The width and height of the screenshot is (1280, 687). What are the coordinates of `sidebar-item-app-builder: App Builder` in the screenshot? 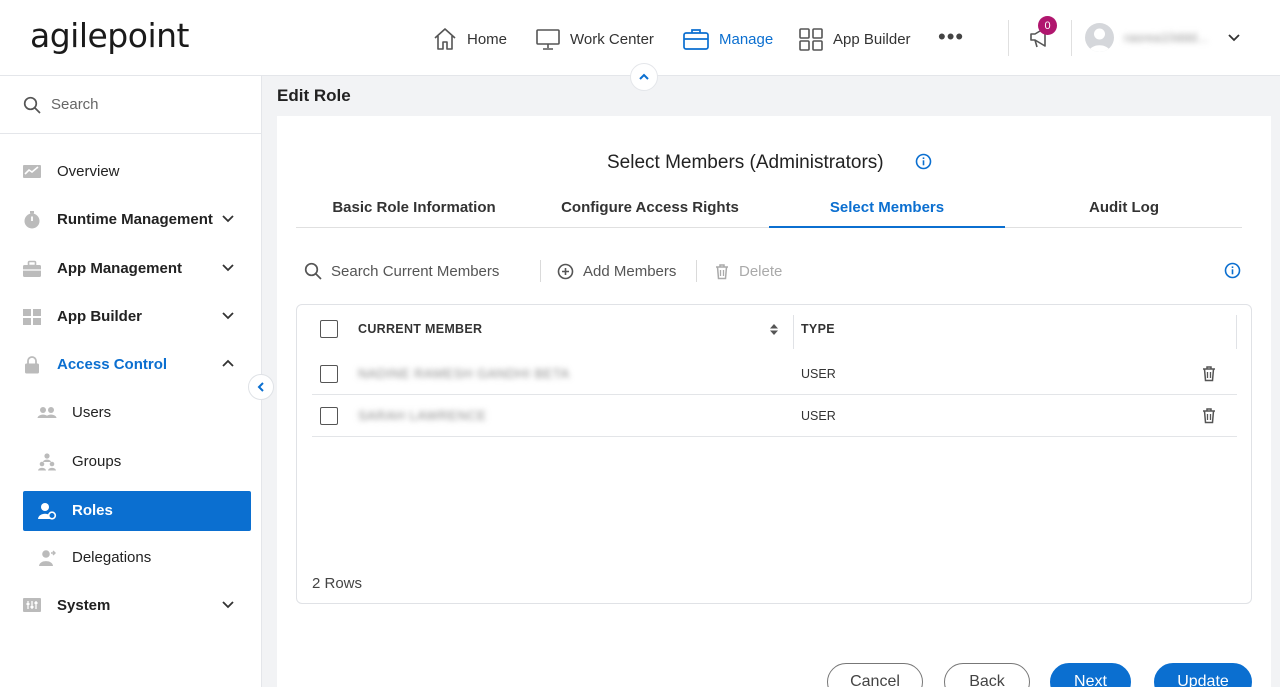 It's located at (130, 317).